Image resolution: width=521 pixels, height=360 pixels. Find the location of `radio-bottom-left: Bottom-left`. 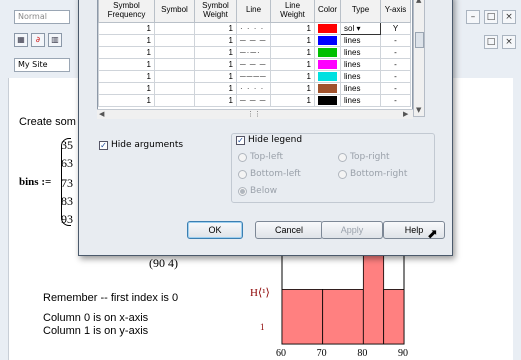

radio-bottom-left: Bottom-left is located at coordinates (269, 174).